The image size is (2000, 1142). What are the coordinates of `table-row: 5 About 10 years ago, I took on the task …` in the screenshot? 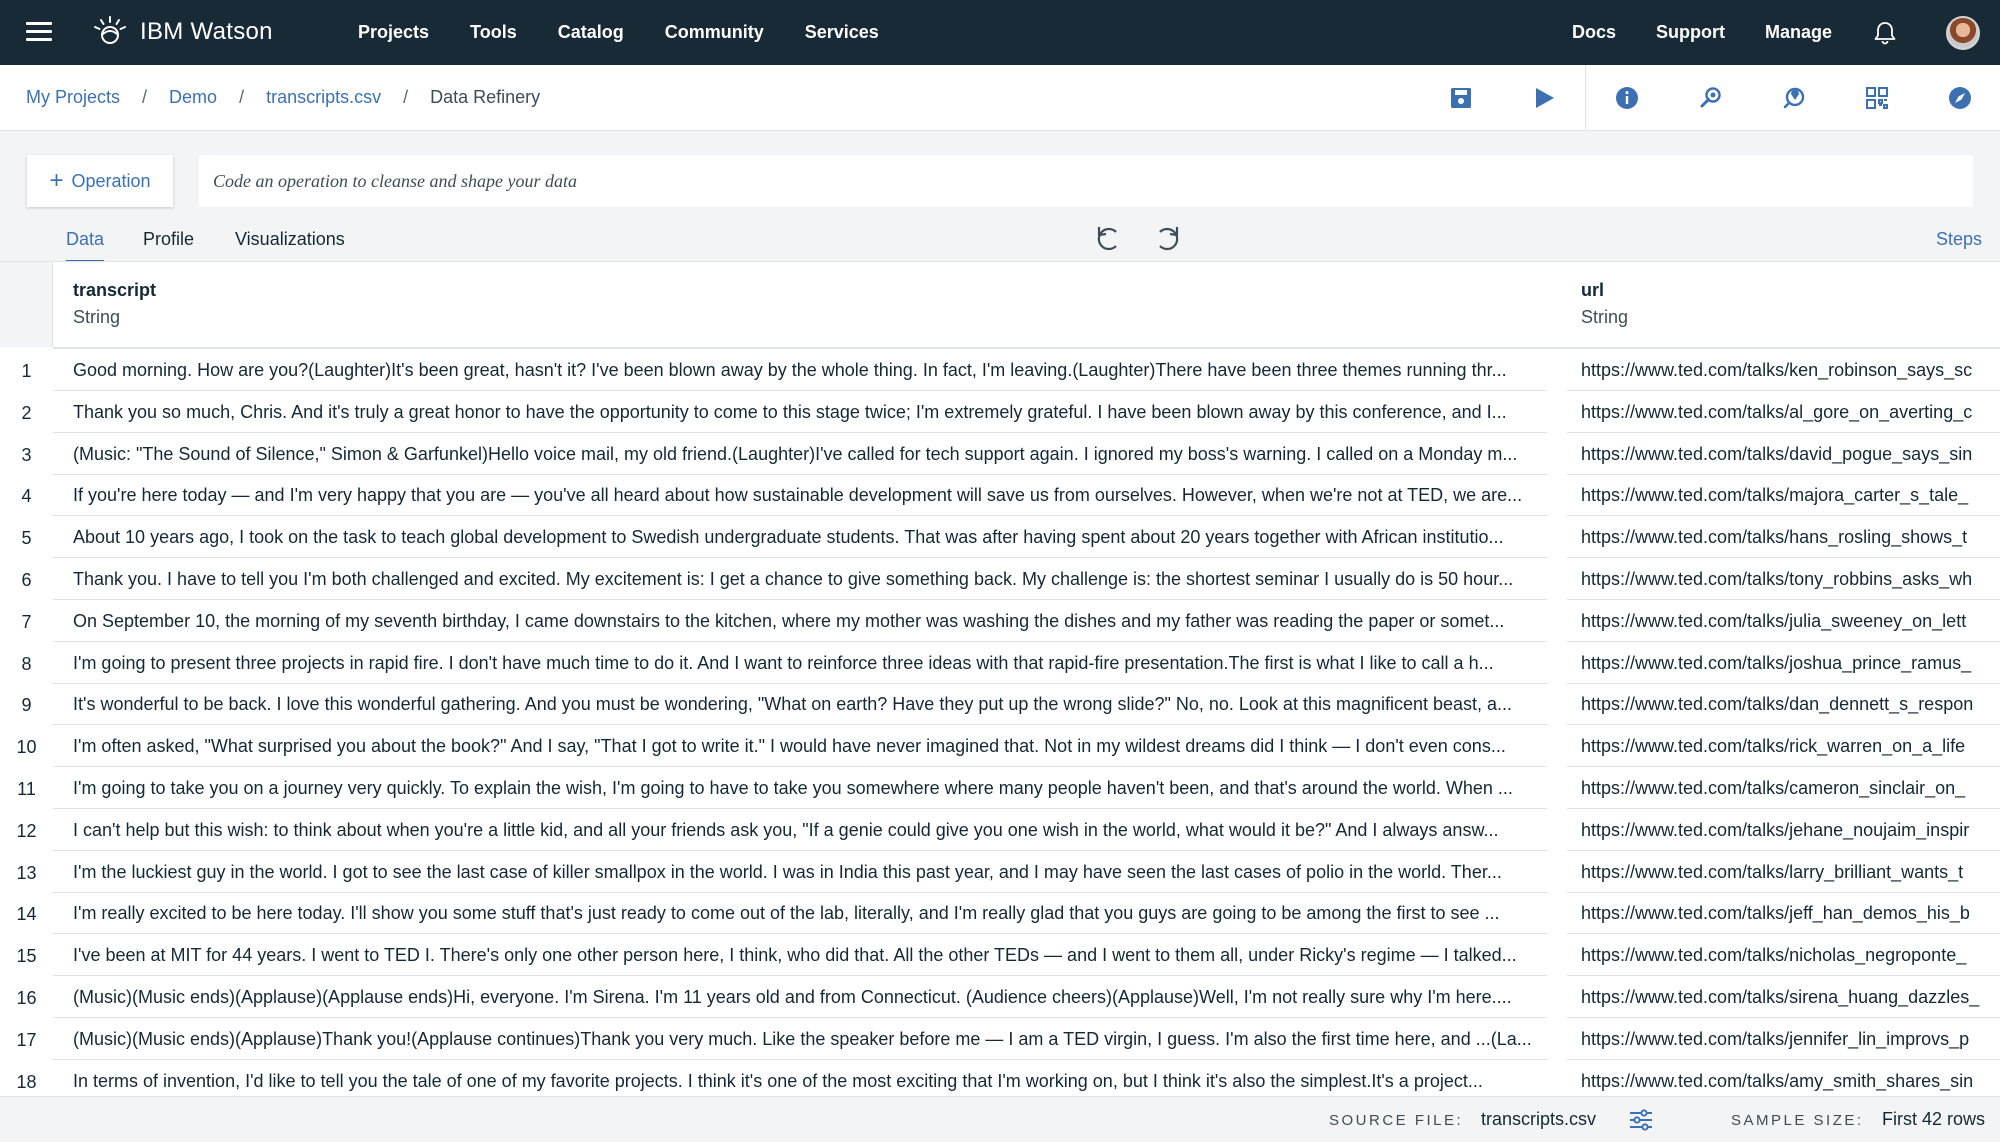 It's located at (1000, 537).